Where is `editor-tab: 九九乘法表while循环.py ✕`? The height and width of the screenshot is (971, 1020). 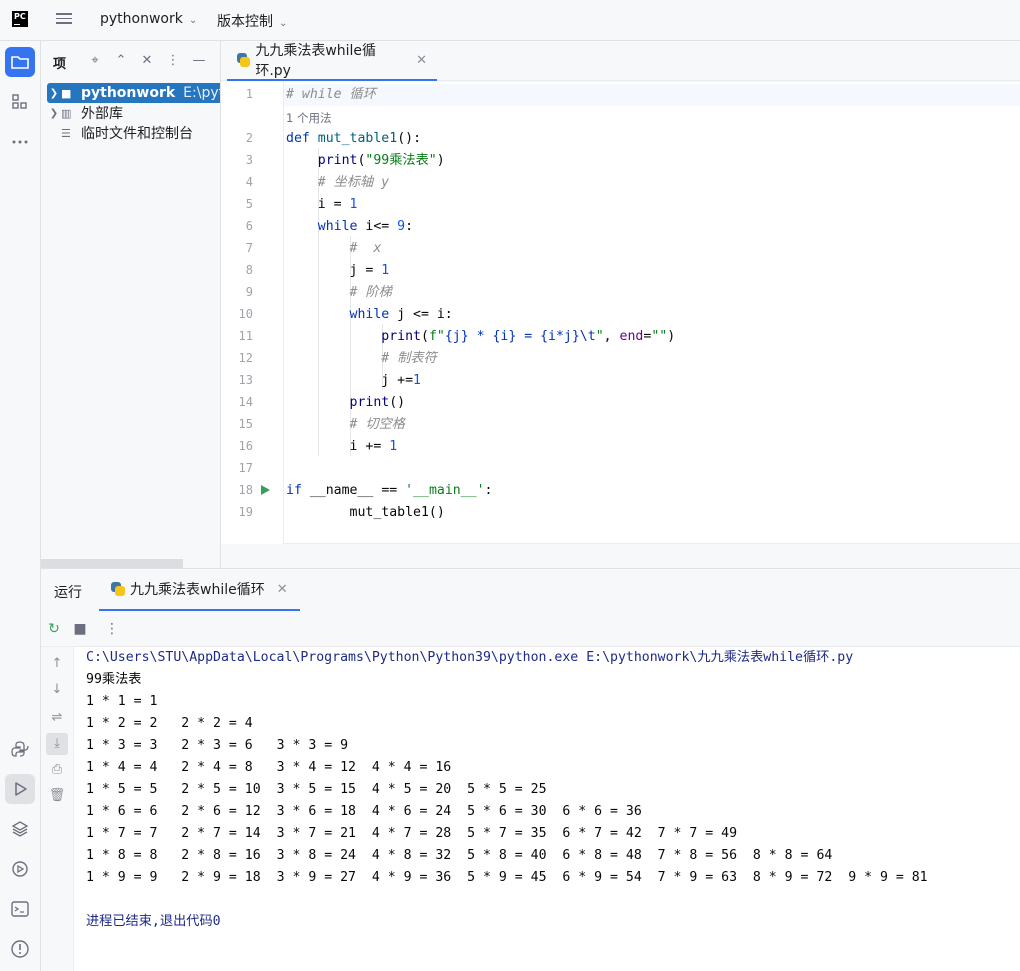
editor-tab: 九九乘法表while循环.py ✕ is located at coordinates (332, 61).